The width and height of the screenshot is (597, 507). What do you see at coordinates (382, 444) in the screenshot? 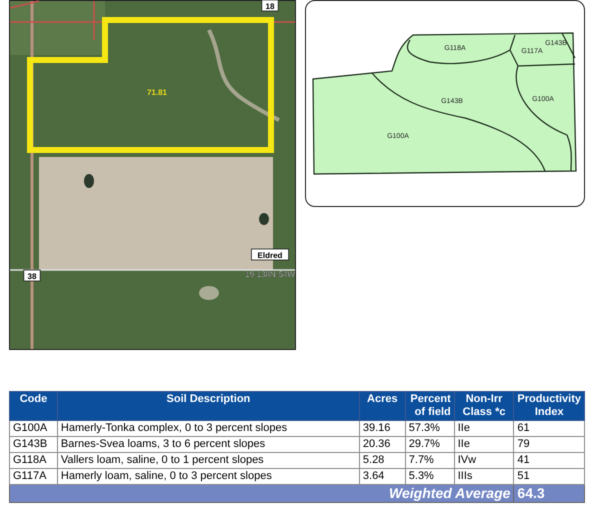
I see `table-cell: 20.36` at bounding box center [382, 444].